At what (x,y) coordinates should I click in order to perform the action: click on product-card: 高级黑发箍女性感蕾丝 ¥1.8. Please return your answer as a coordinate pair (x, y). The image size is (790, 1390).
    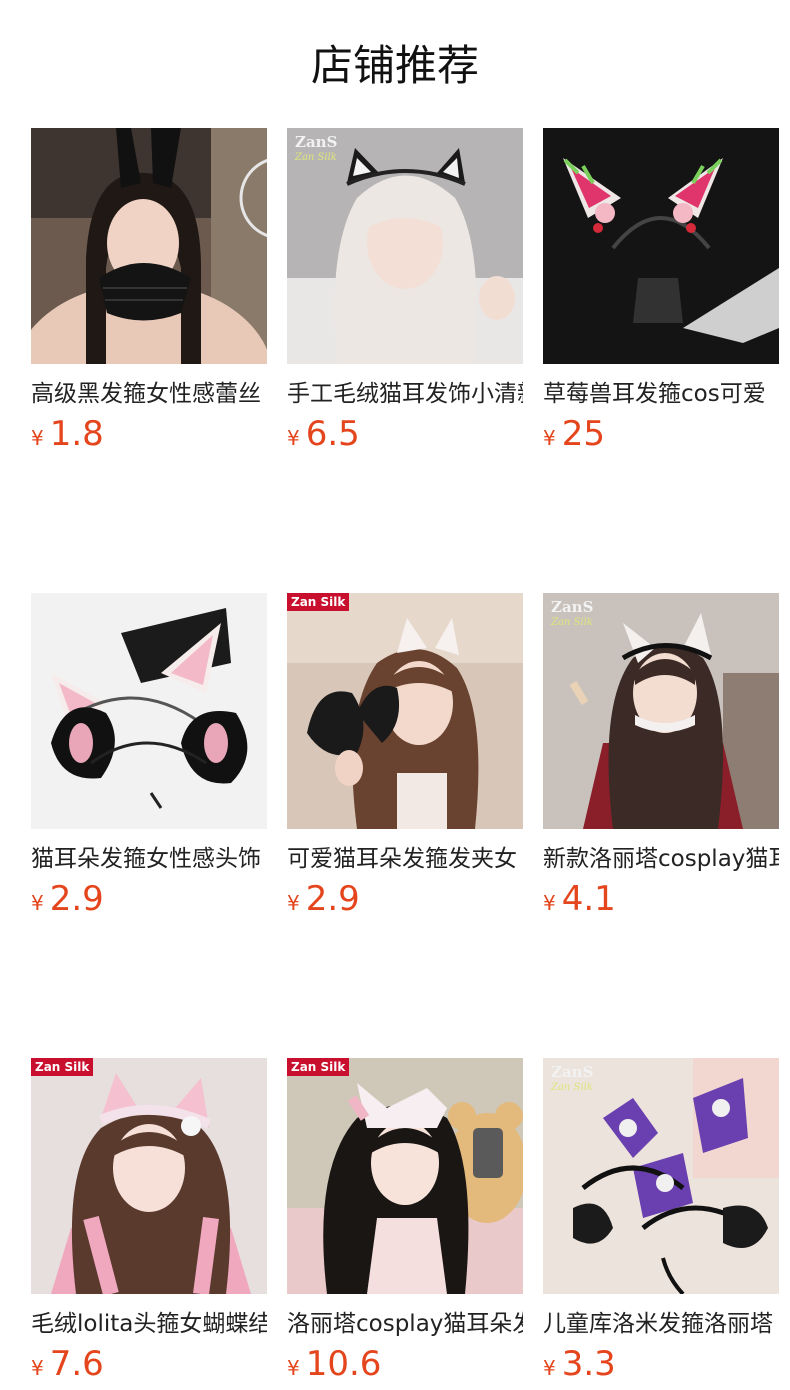
    Looking at the image, I should click on (149, 294).